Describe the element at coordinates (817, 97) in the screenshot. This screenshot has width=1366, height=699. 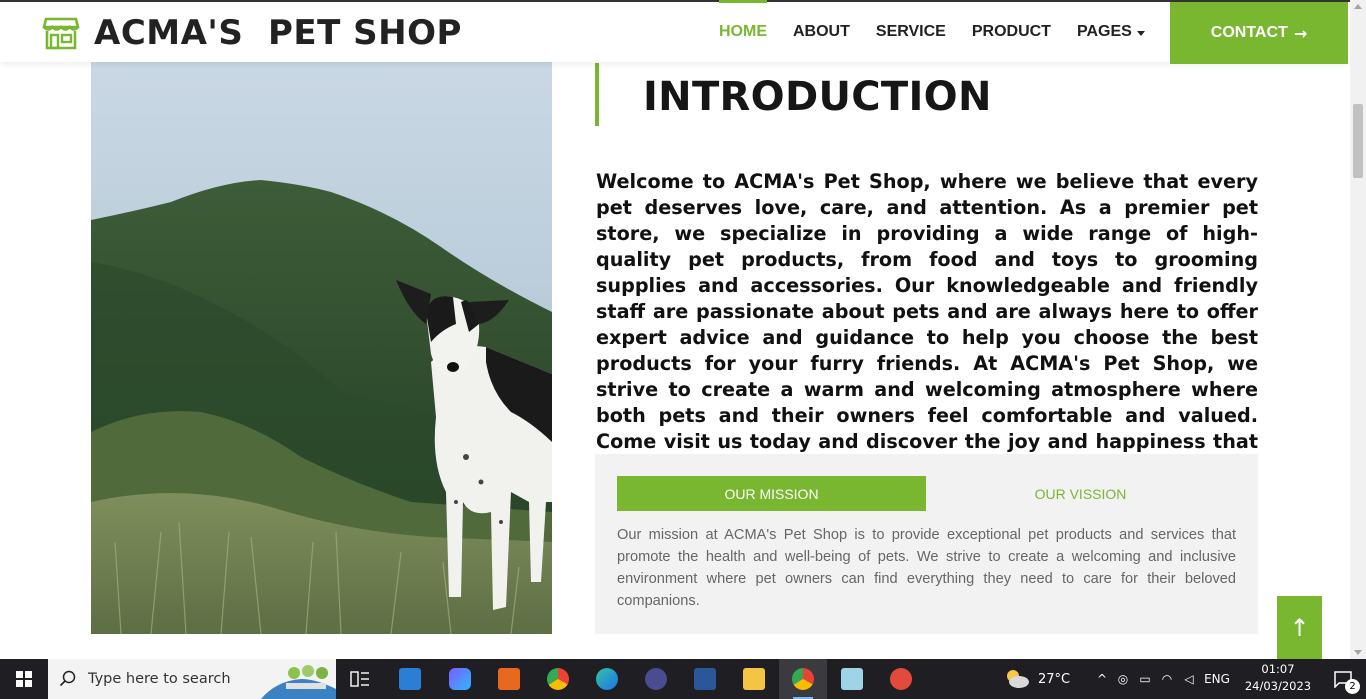
I see `intro-title: INTRODUCTION` at that location.